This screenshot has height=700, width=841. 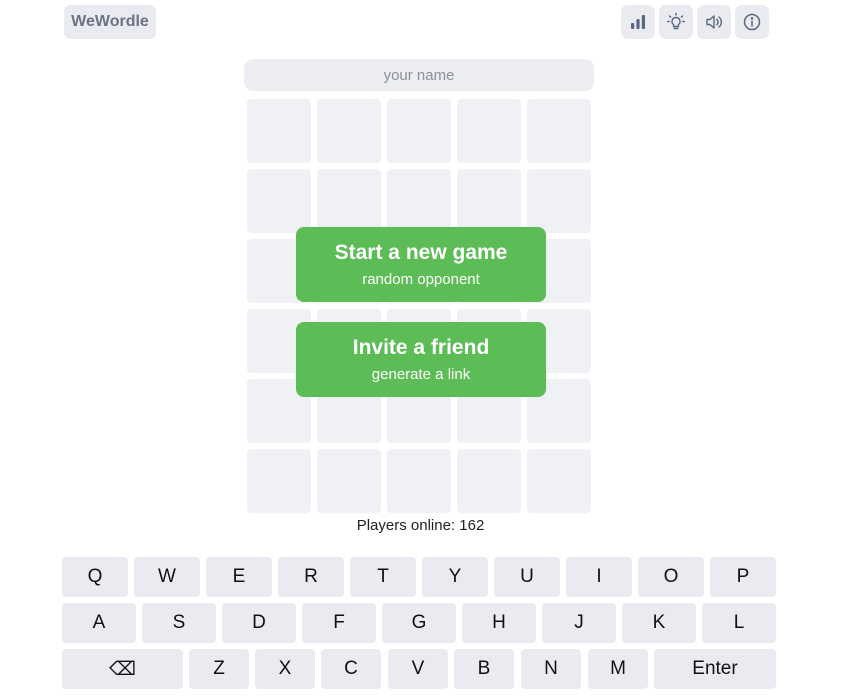 I want to click on key-z: Z, so click(x=219, y=669).